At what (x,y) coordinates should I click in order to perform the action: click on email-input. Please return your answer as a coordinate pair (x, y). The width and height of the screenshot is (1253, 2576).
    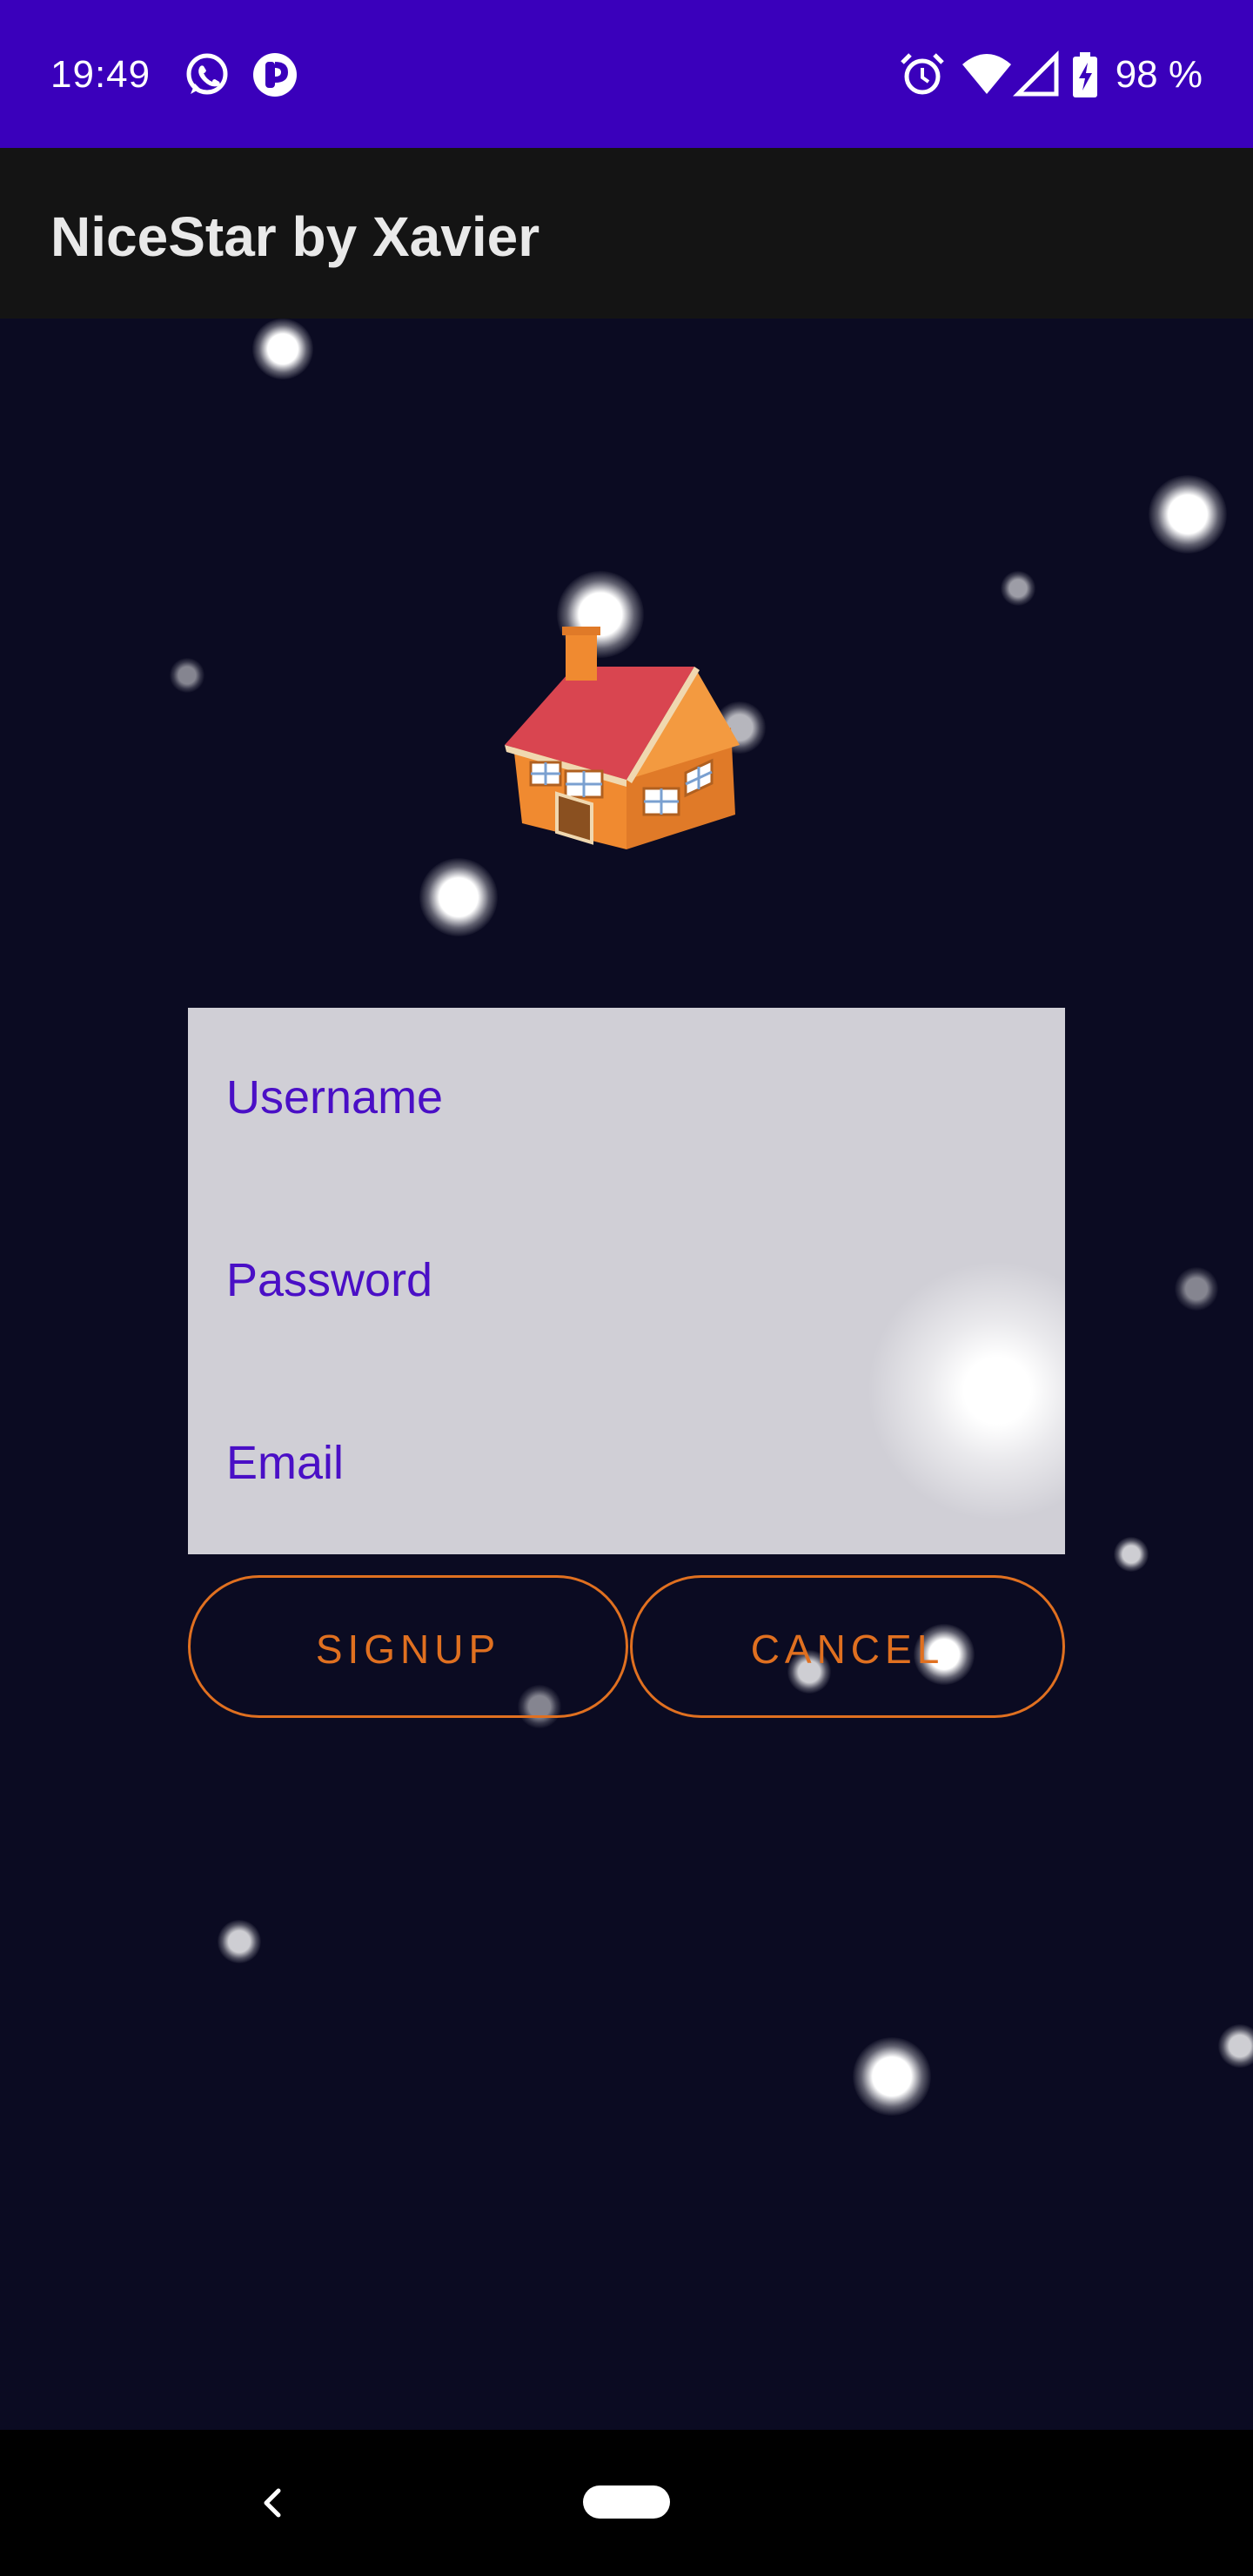
    Looking at the image, I should click on (626, 1463).